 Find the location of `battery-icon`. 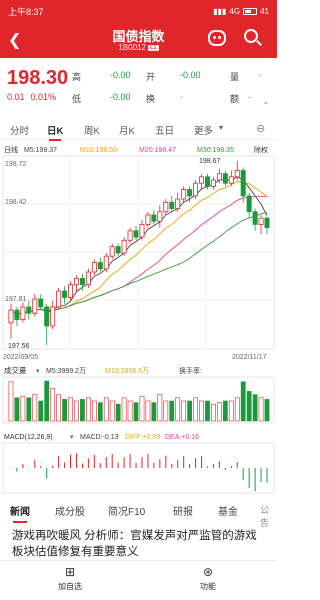

battery-icon is located at coordinates (250, 11).